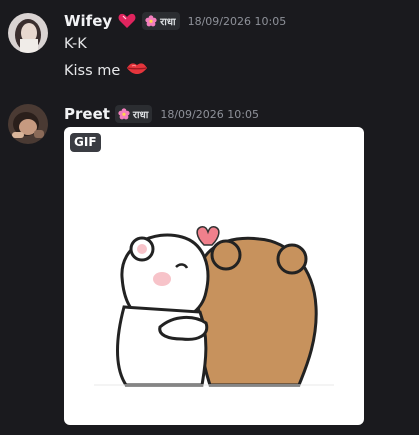 This screenshot has height=435, width=419. I want to click on heart-icon, so click(127, 21).